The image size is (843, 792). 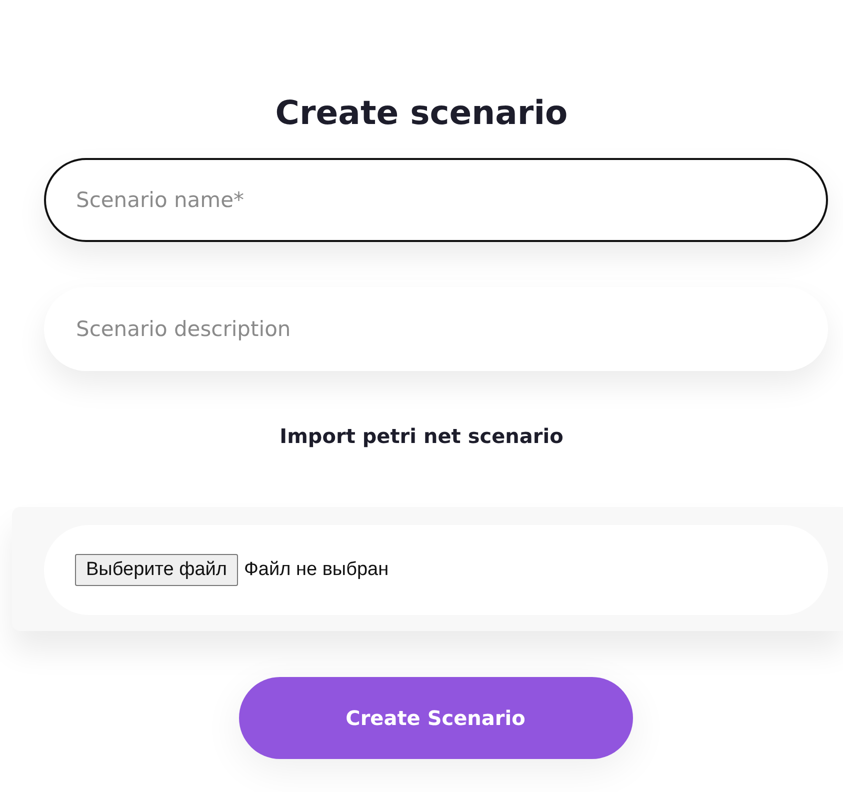 I want to click on text-field: Scenario name*, so click(x=436, y=200).